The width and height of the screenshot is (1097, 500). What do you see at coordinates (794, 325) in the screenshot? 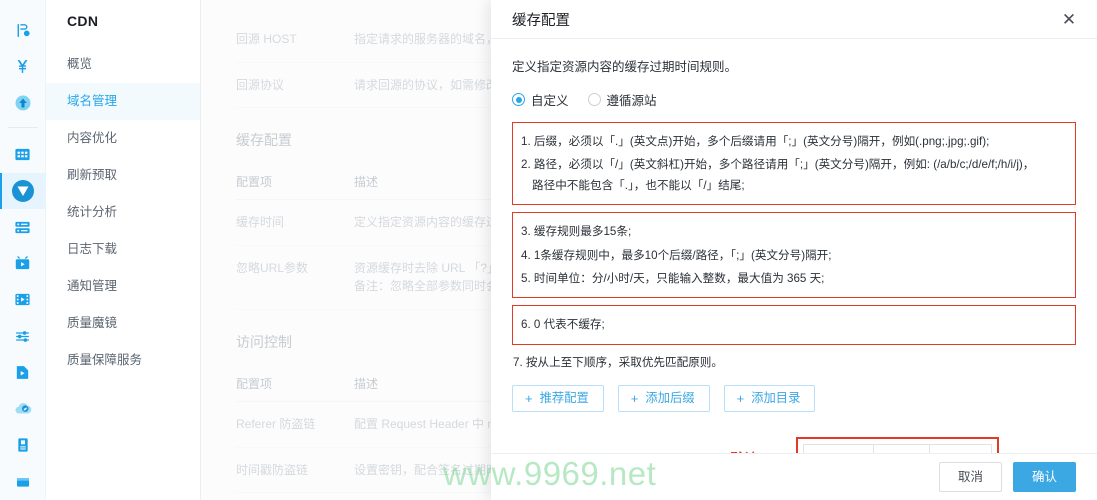
I see `rule-highlight-box-3: 6. 0 代表不缓存;` at bounding box center [794, 325].